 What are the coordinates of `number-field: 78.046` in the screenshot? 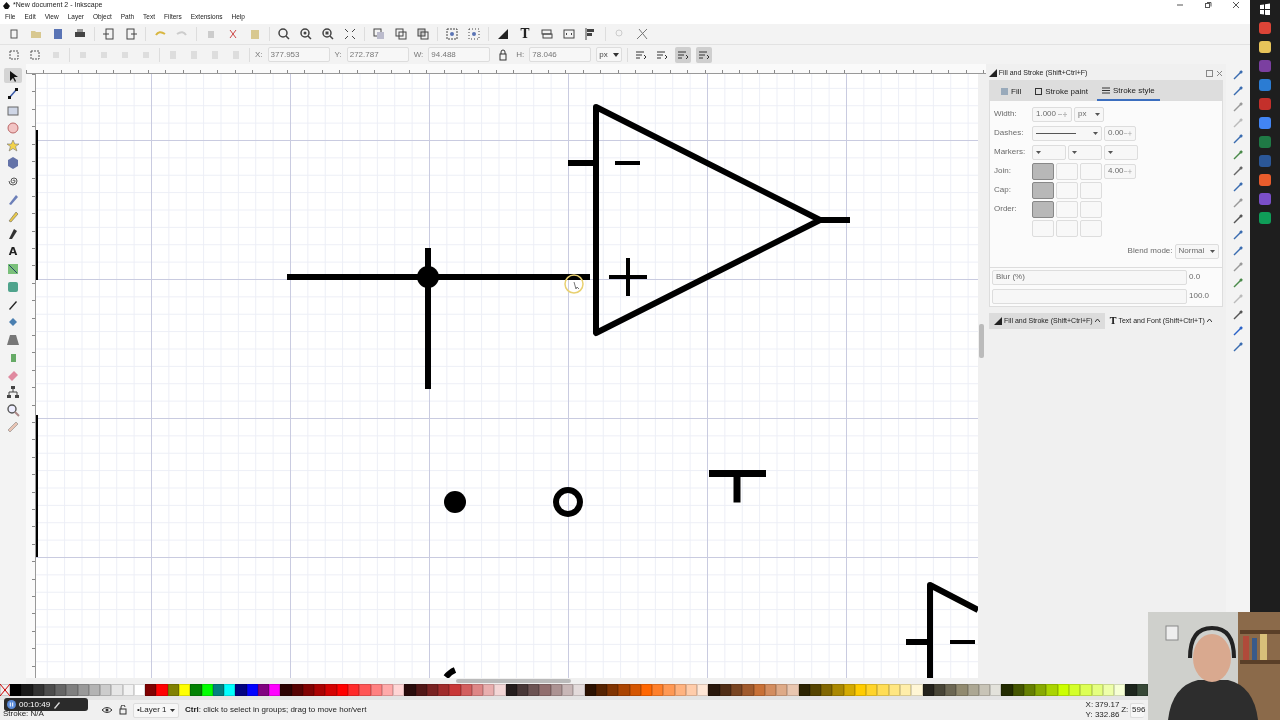 It's located at (560, 54).